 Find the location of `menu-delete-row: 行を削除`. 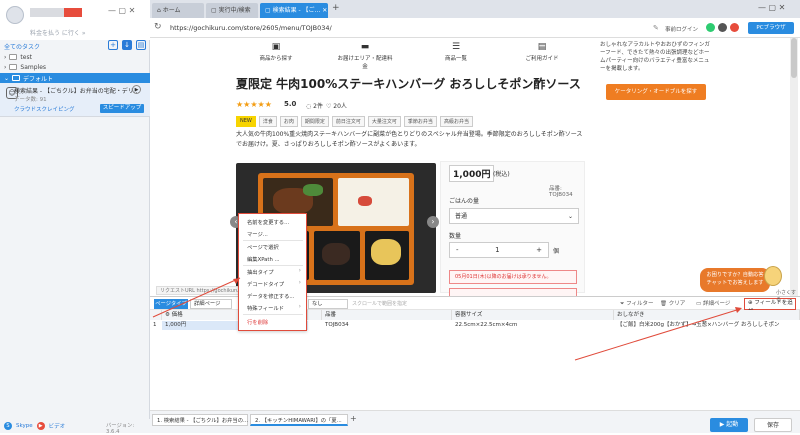

menu-delete-row: 行を削除 is located at coordinates (257, 322).